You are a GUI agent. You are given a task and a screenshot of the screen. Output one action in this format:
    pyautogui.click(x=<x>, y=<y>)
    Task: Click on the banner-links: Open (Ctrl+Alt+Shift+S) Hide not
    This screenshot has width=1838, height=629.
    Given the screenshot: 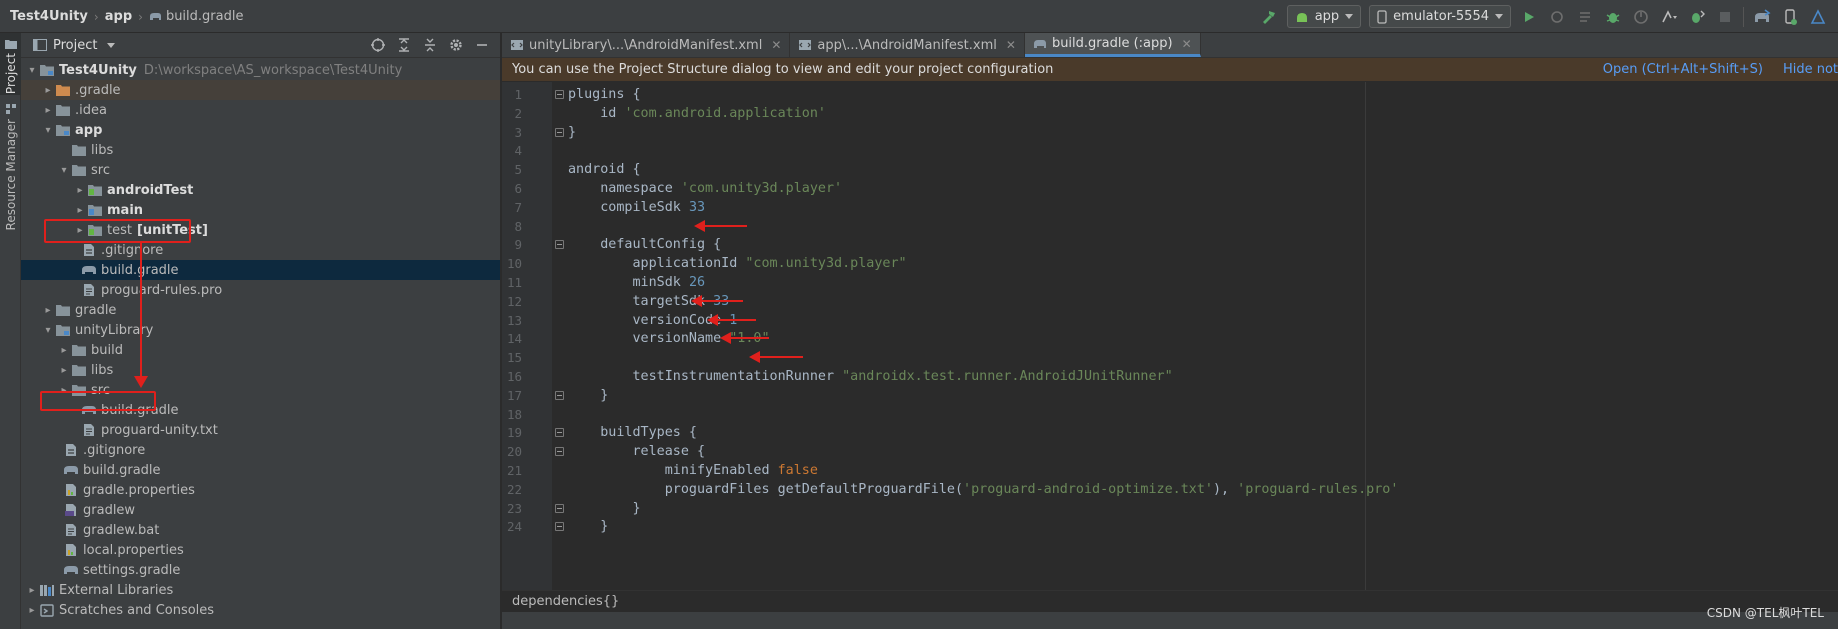 What is the action you would take?
    pyautogui.click(x=1720, y=69)
    